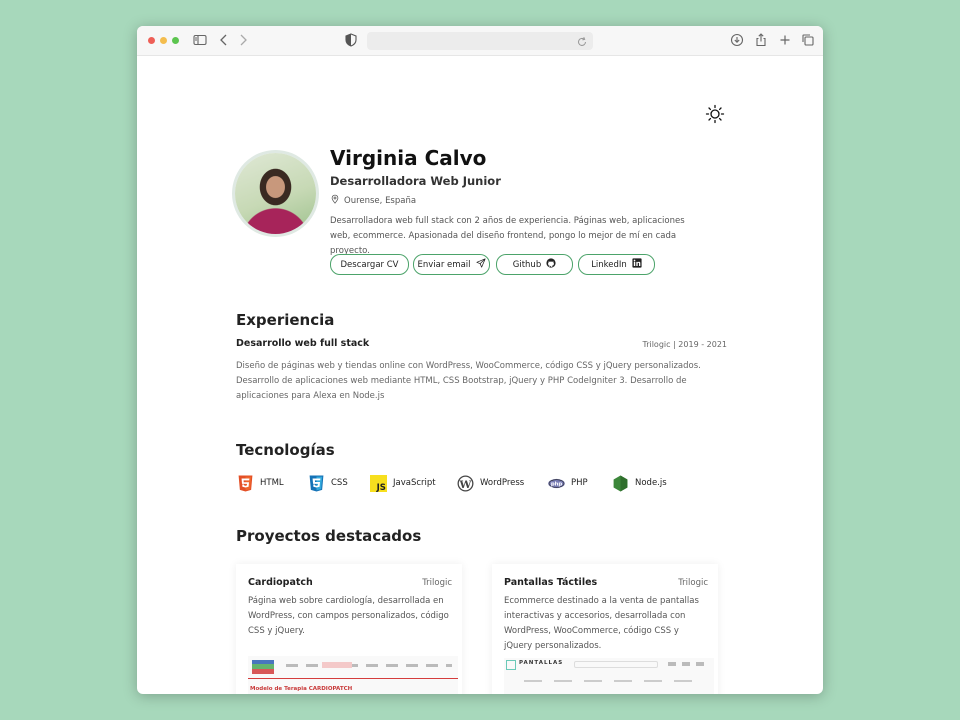 The image size is (960, 720). I want to click on wordpress-icon: W, so click(465, 483).